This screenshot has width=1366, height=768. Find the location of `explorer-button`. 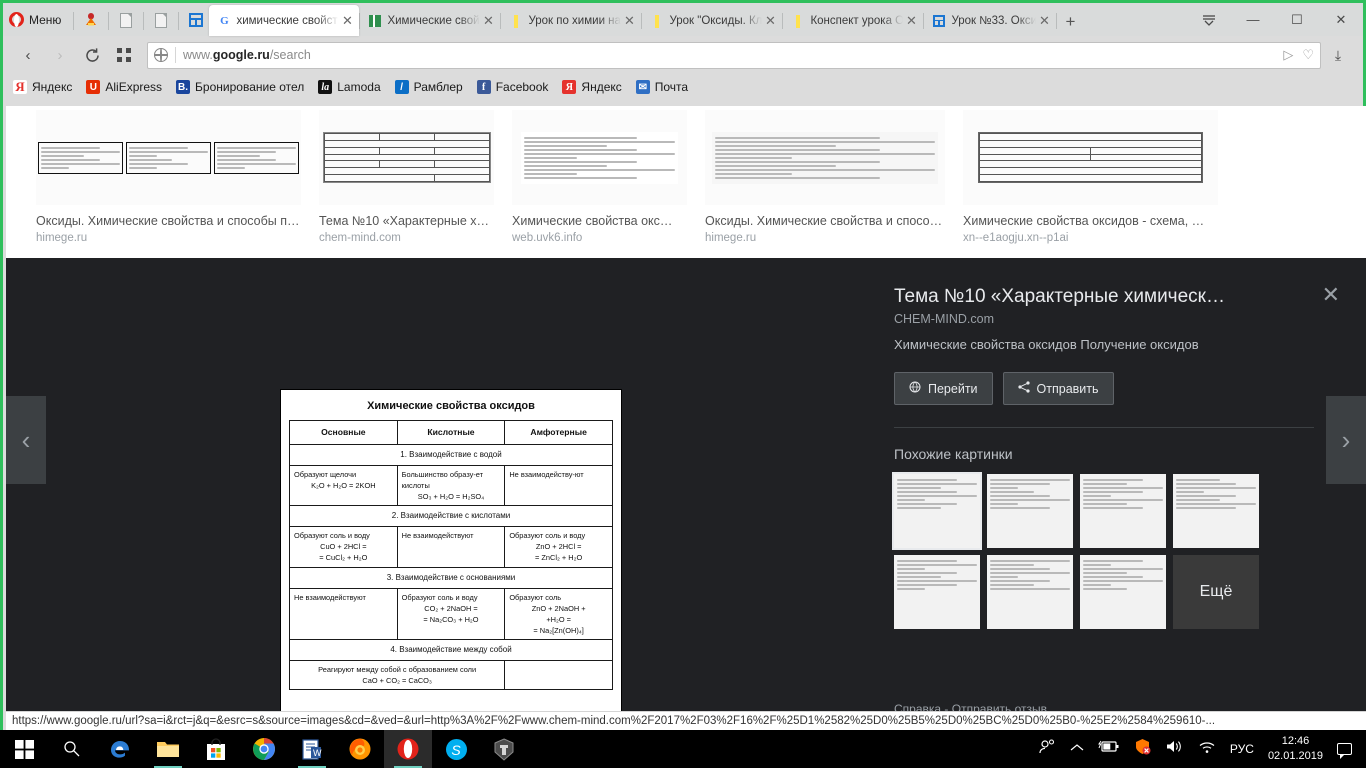

explorer-button is located at coordinates (168, 749).